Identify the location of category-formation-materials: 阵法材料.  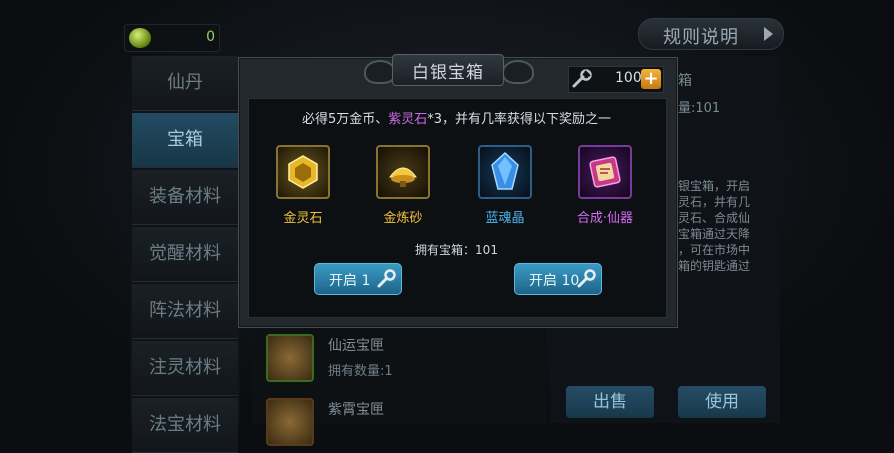
(185, 311).